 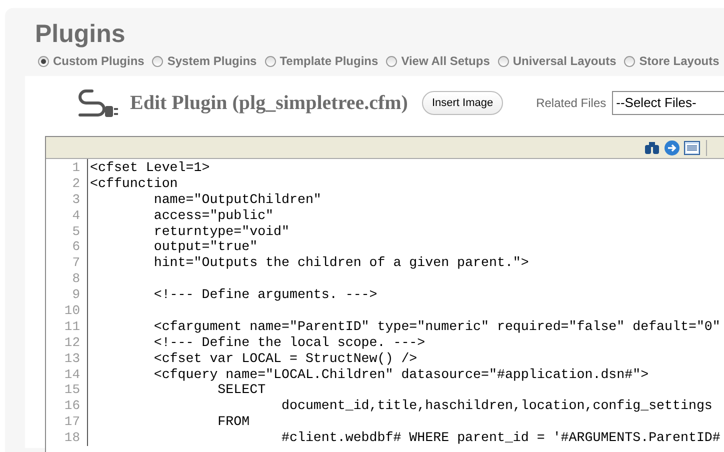 I want to click on code-line: <cffunction, so click(x=134, y=183).